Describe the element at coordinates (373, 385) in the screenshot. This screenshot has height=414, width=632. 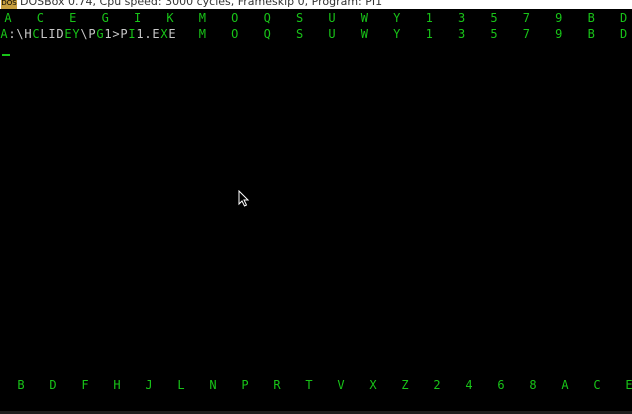
I see `screen-char: X` at that location.